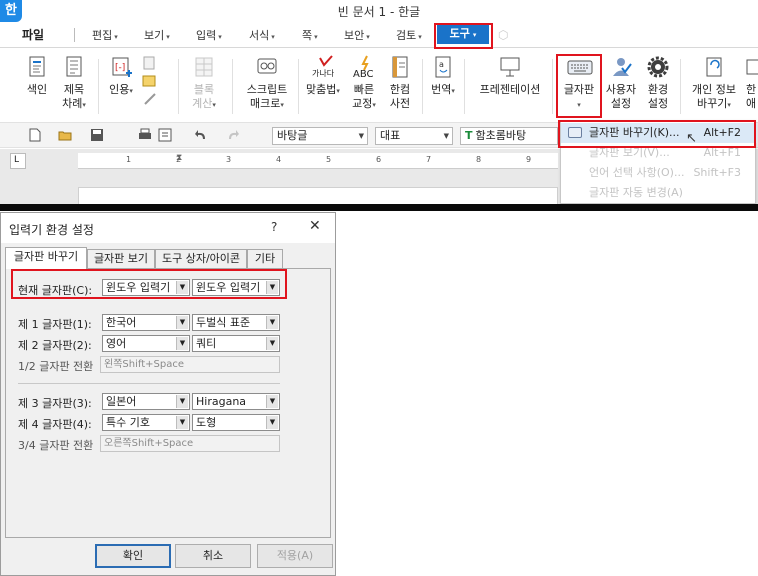 This screenshot has height=576, width=758. What do you see at coordinates (236, 322) in the screenshot?
I see `keyboard1-layout-select: 두벌식 표준 ▼` at bounding box center [236, 322].